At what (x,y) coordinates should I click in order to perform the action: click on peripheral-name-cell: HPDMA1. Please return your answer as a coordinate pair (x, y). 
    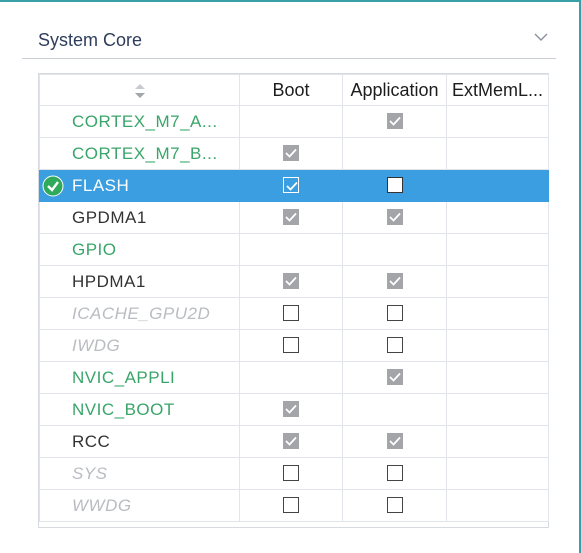
    Looking at the image, I should click on (139, 281).